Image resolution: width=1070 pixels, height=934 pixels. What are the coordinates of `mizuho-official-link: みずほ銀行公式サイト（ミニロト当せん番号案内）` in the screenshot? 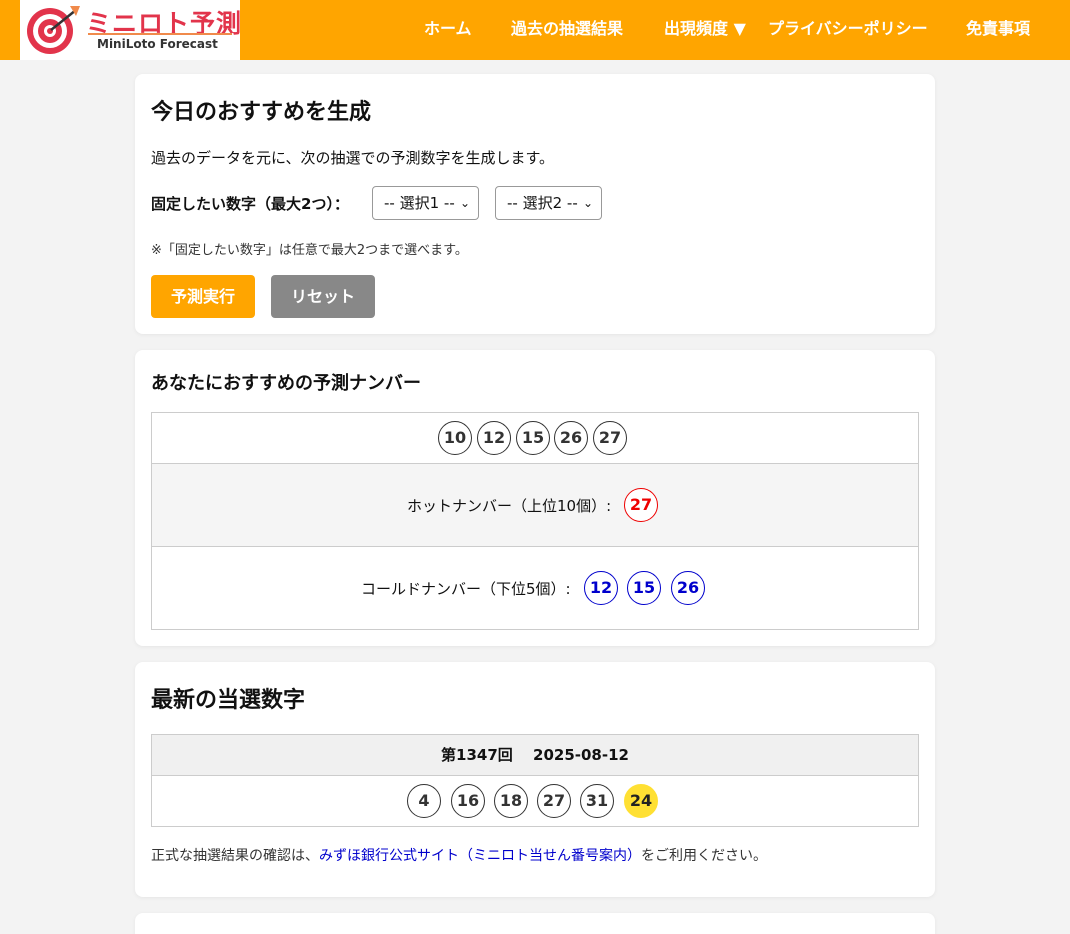 It's located at (480, 856).